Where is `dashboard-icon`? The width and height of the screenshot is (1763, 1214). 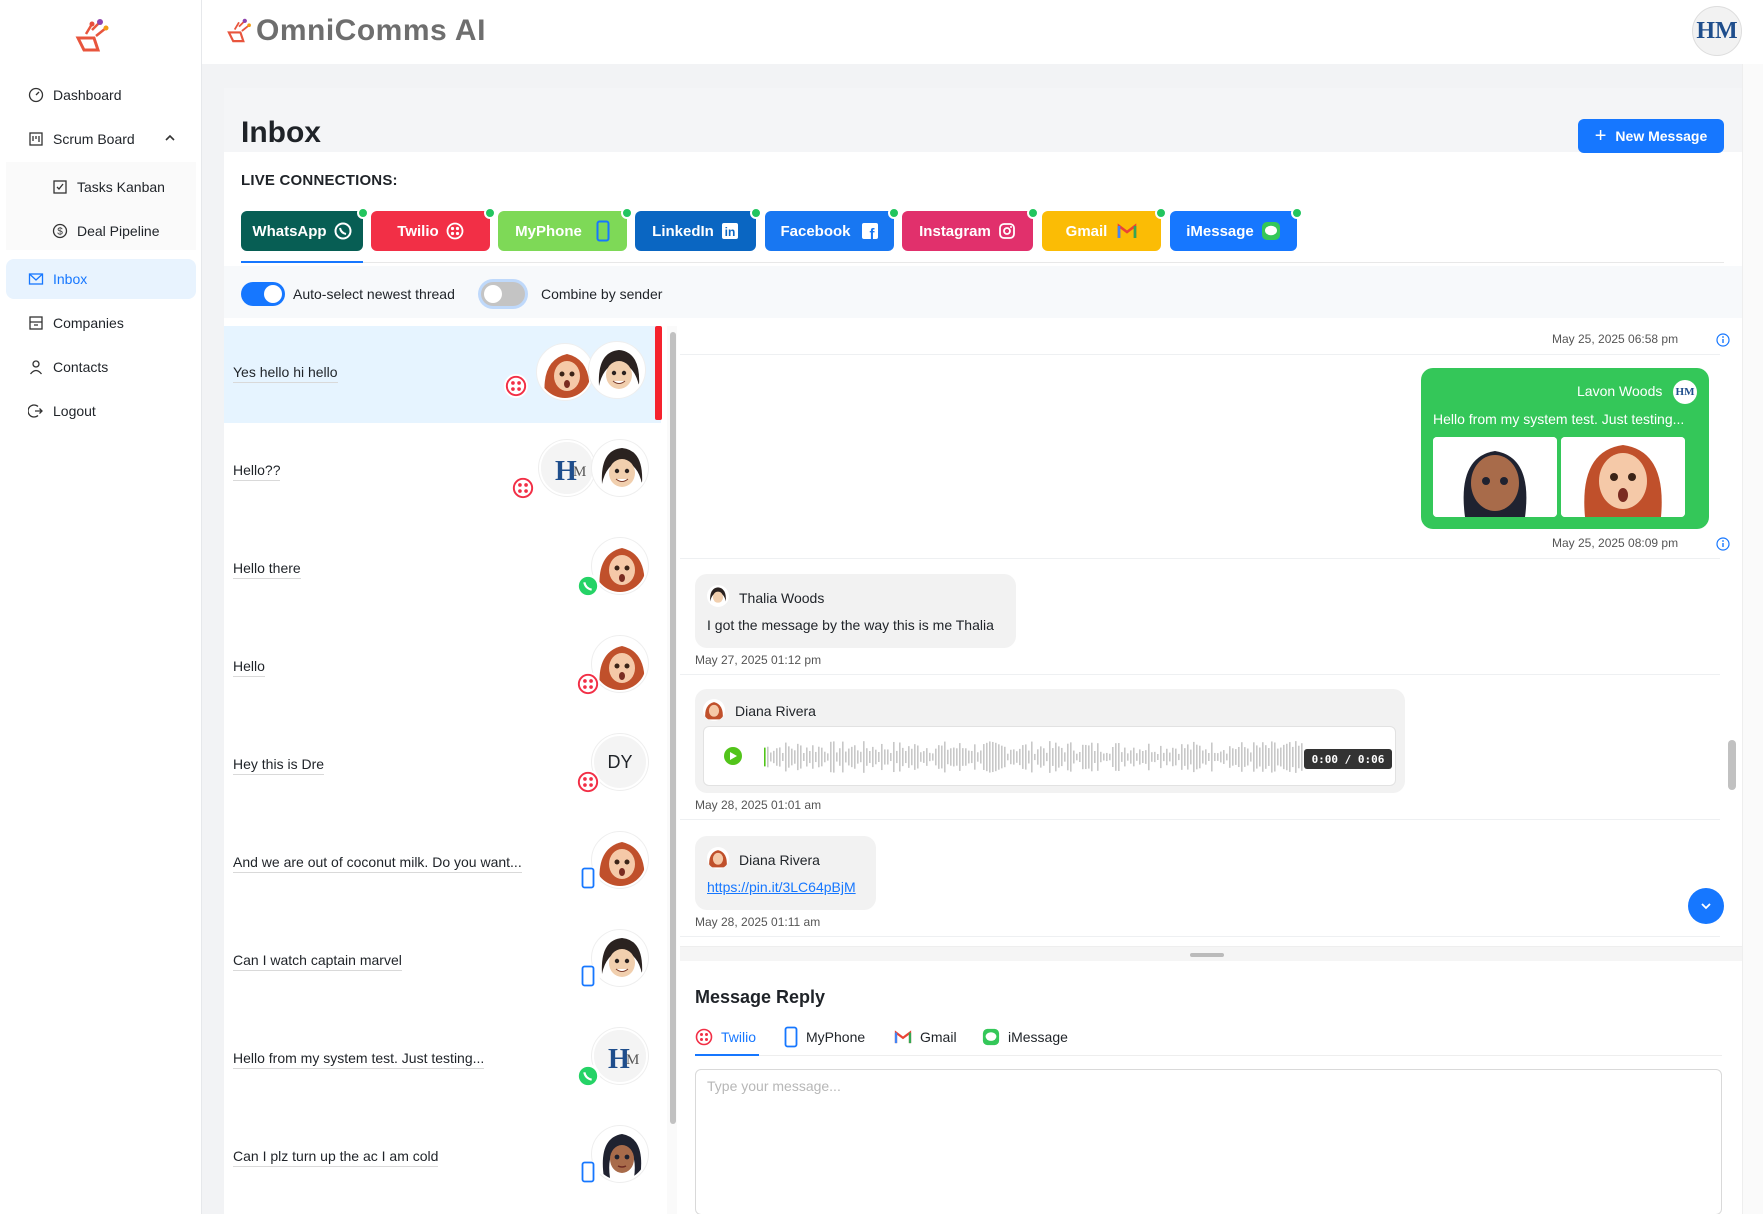 dashboard-icon is located at coordinates (36, 95).